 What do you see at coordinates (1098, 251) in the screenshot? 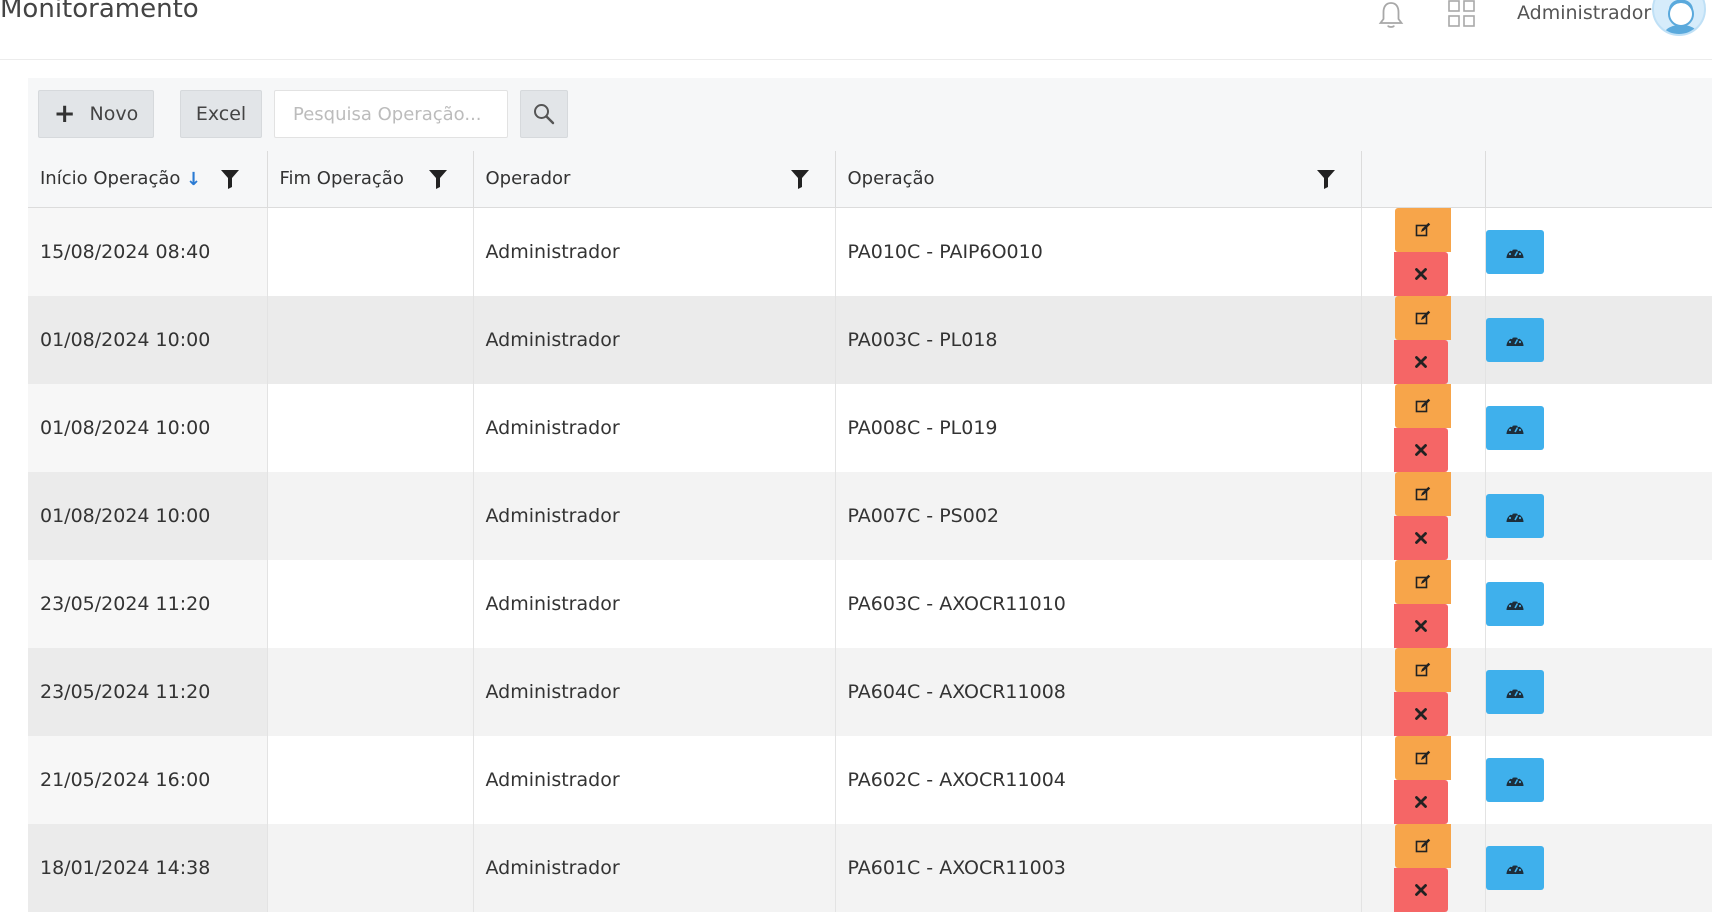
I see `cell-operacao: PA010C - PAIP6O010` at bounding box center [1098, 251].